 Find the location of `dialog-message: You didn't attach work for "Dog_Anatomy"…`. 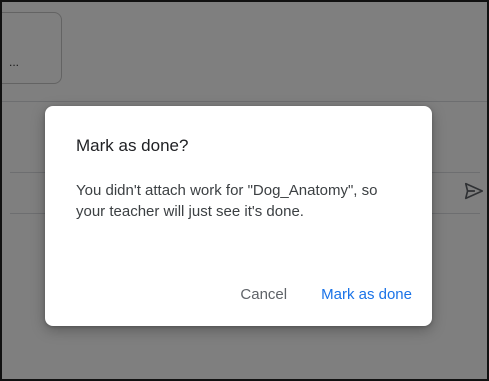

dialog-message: You didn't attach work for "Dog_Anatomy"… is located at coordinates (227, 201).